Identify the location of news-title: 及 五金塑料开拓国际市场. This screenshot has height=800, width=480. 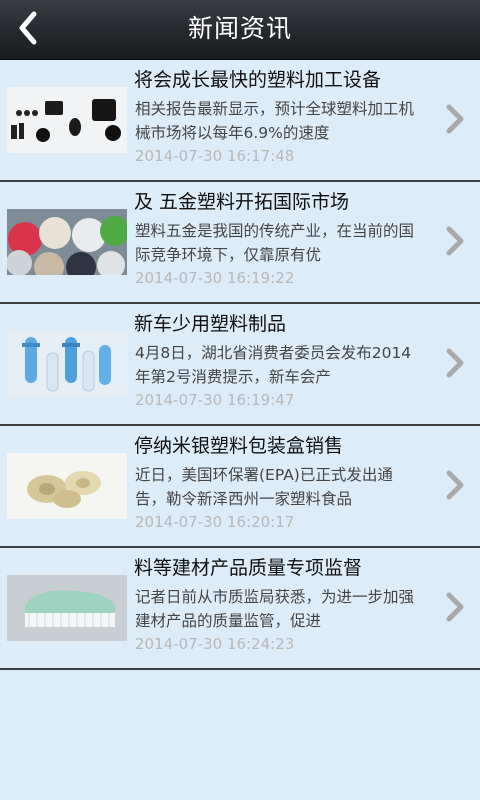
(242, 202).